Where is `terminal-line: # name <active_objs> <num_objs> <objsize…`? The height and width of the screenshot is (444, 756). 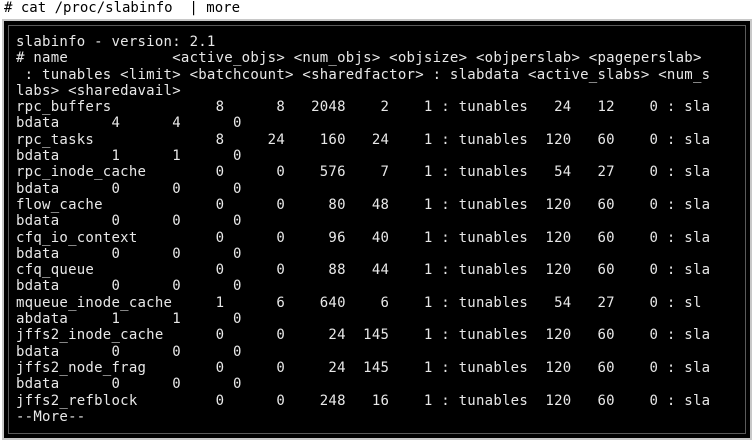
terminal-line: # name <active_objs> <num_objs> <objsize… is located at coordinates (359, 58).